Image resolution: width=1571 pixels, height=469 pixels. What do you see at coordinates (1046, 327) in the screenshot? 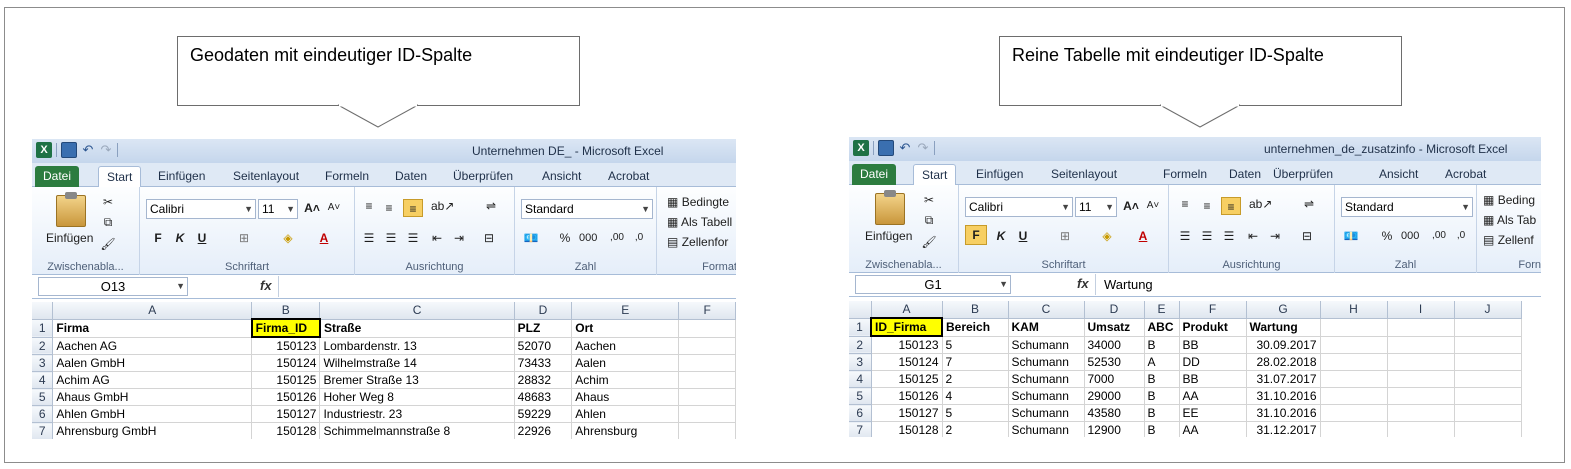
I see `cell: KAM` at bounding box center [1046, 327].